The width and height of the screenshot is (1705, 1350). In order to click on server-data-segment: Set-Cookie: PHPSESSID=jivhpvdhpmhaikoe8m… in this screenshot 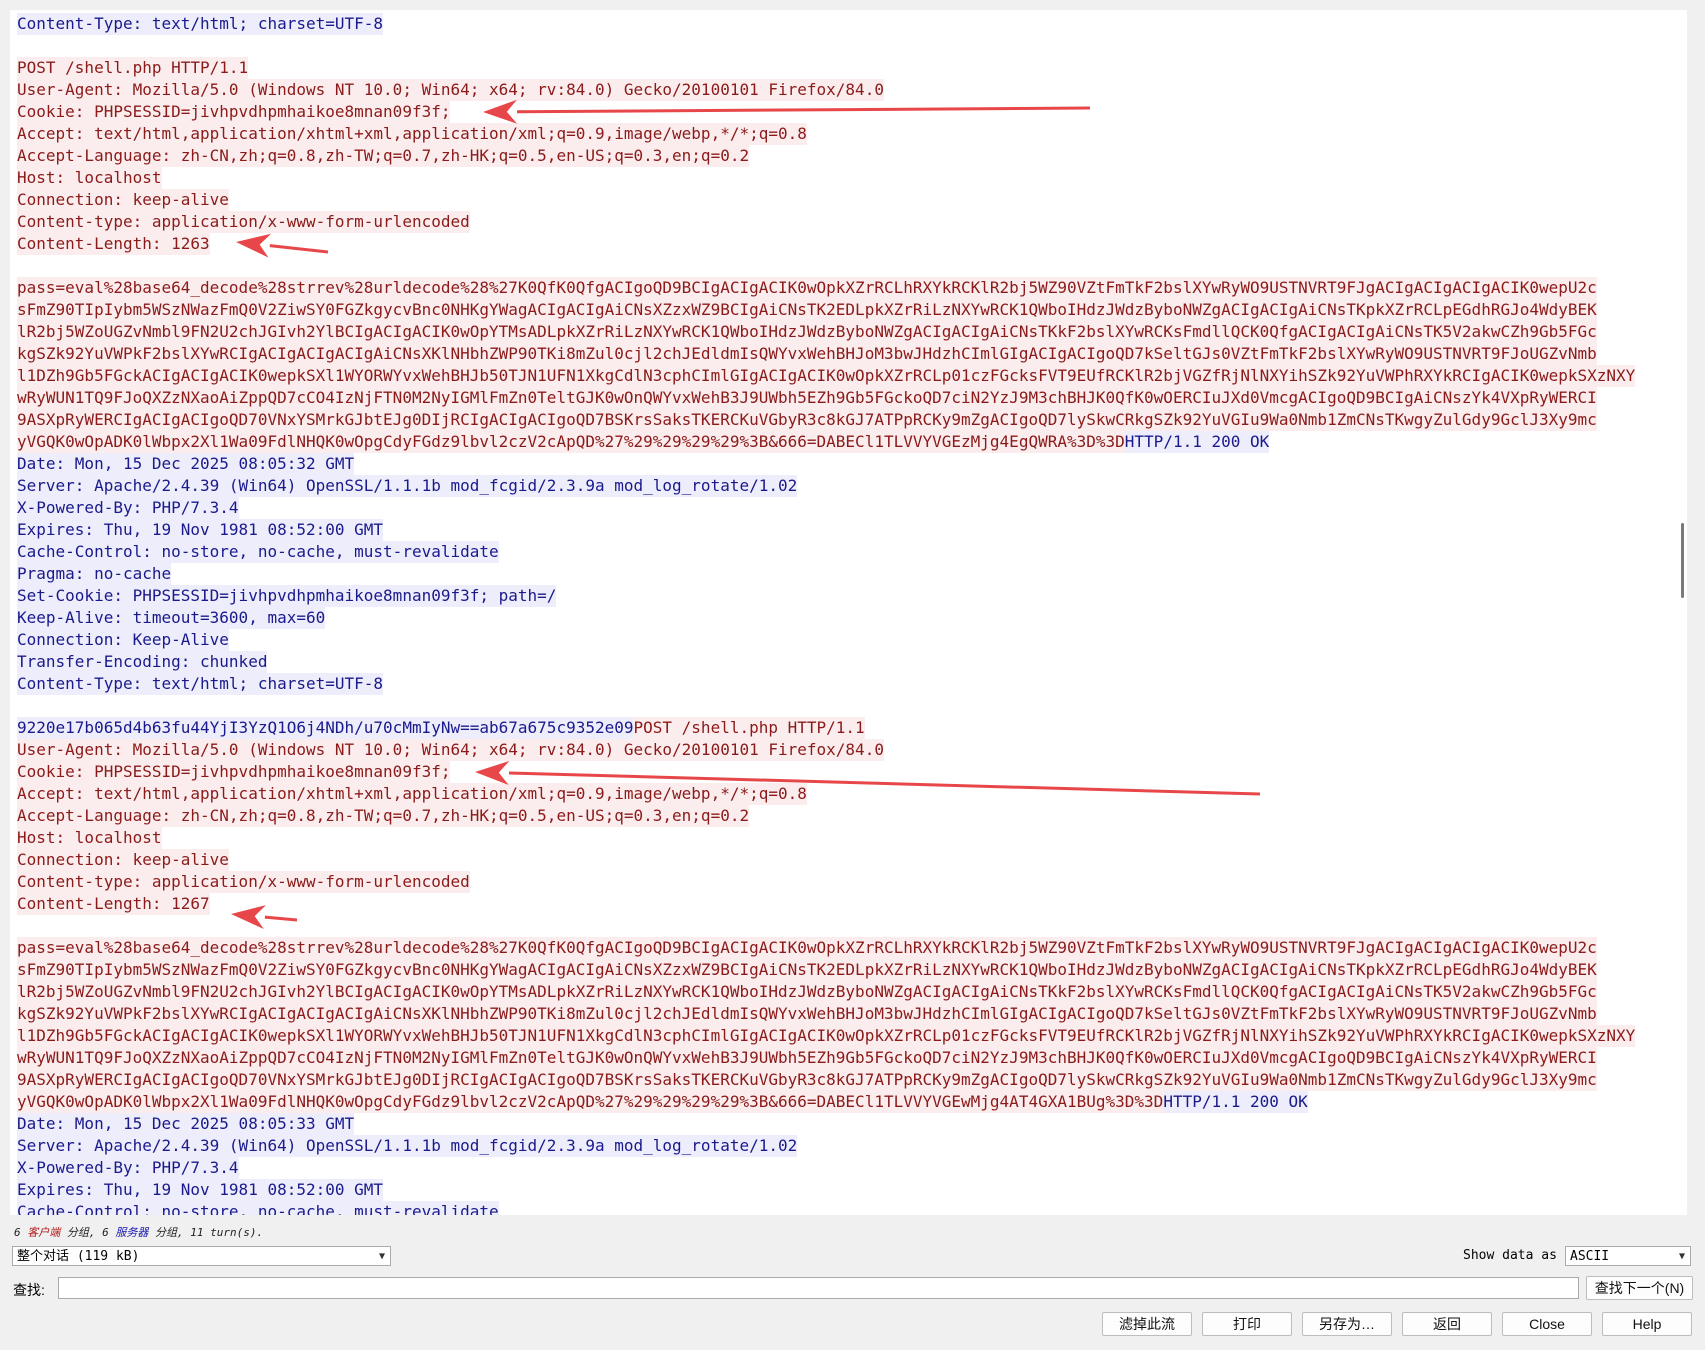, I will do `click(287, 596)`.